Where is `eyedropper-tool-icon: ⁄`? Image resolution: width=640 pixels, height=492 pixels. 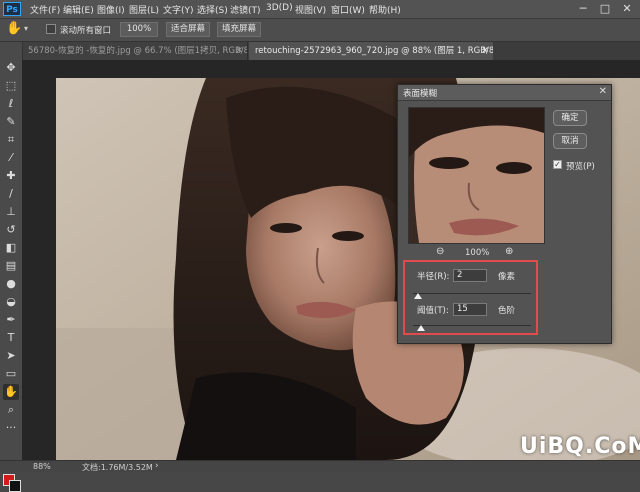
eyedropper-tool-icon: ⁄ is located at coordinates (11, 158).